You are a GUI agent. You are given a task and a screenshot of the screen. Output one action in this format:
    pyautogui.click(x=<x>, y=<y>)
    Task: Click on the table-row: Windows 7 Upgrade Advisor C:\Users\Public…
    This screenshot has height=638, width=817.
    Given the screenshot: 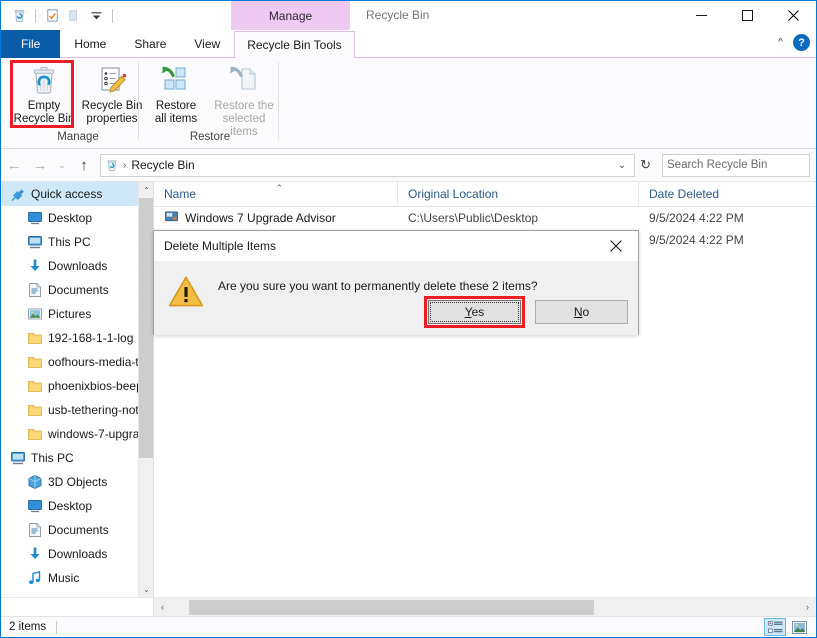 What is the action you would take?
    pyautogui.click(x=485, y=218)
    